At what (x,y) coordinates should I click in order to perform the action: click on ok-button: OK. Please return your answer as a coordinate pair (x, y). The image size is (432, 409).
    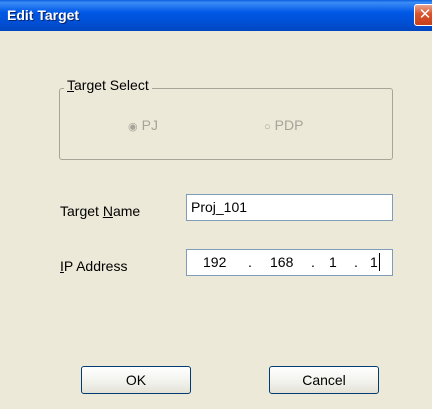
    Looking at the image, I should click on (136, 380).